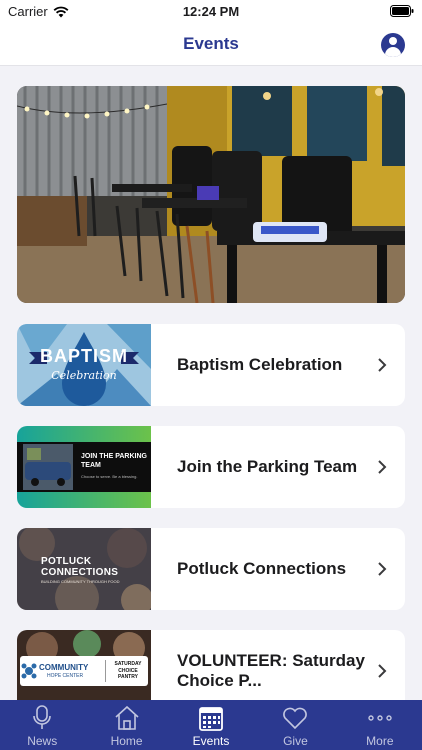  What do you see at coordinates (42, 717) in the screenshot?
I see `microphone-icon` at bounding box center [42, 717].